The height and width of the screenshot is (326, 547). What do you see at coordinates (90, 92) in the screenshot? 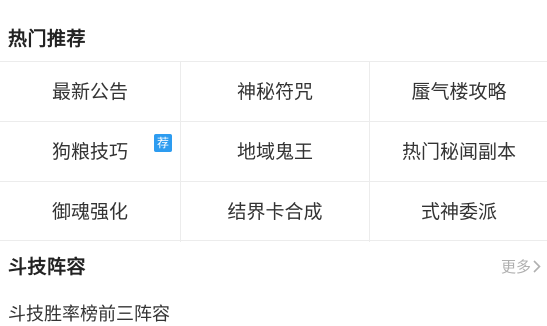
I see `grid-item-latest-announcement: 最新公告` at bounding box center [90, 92].